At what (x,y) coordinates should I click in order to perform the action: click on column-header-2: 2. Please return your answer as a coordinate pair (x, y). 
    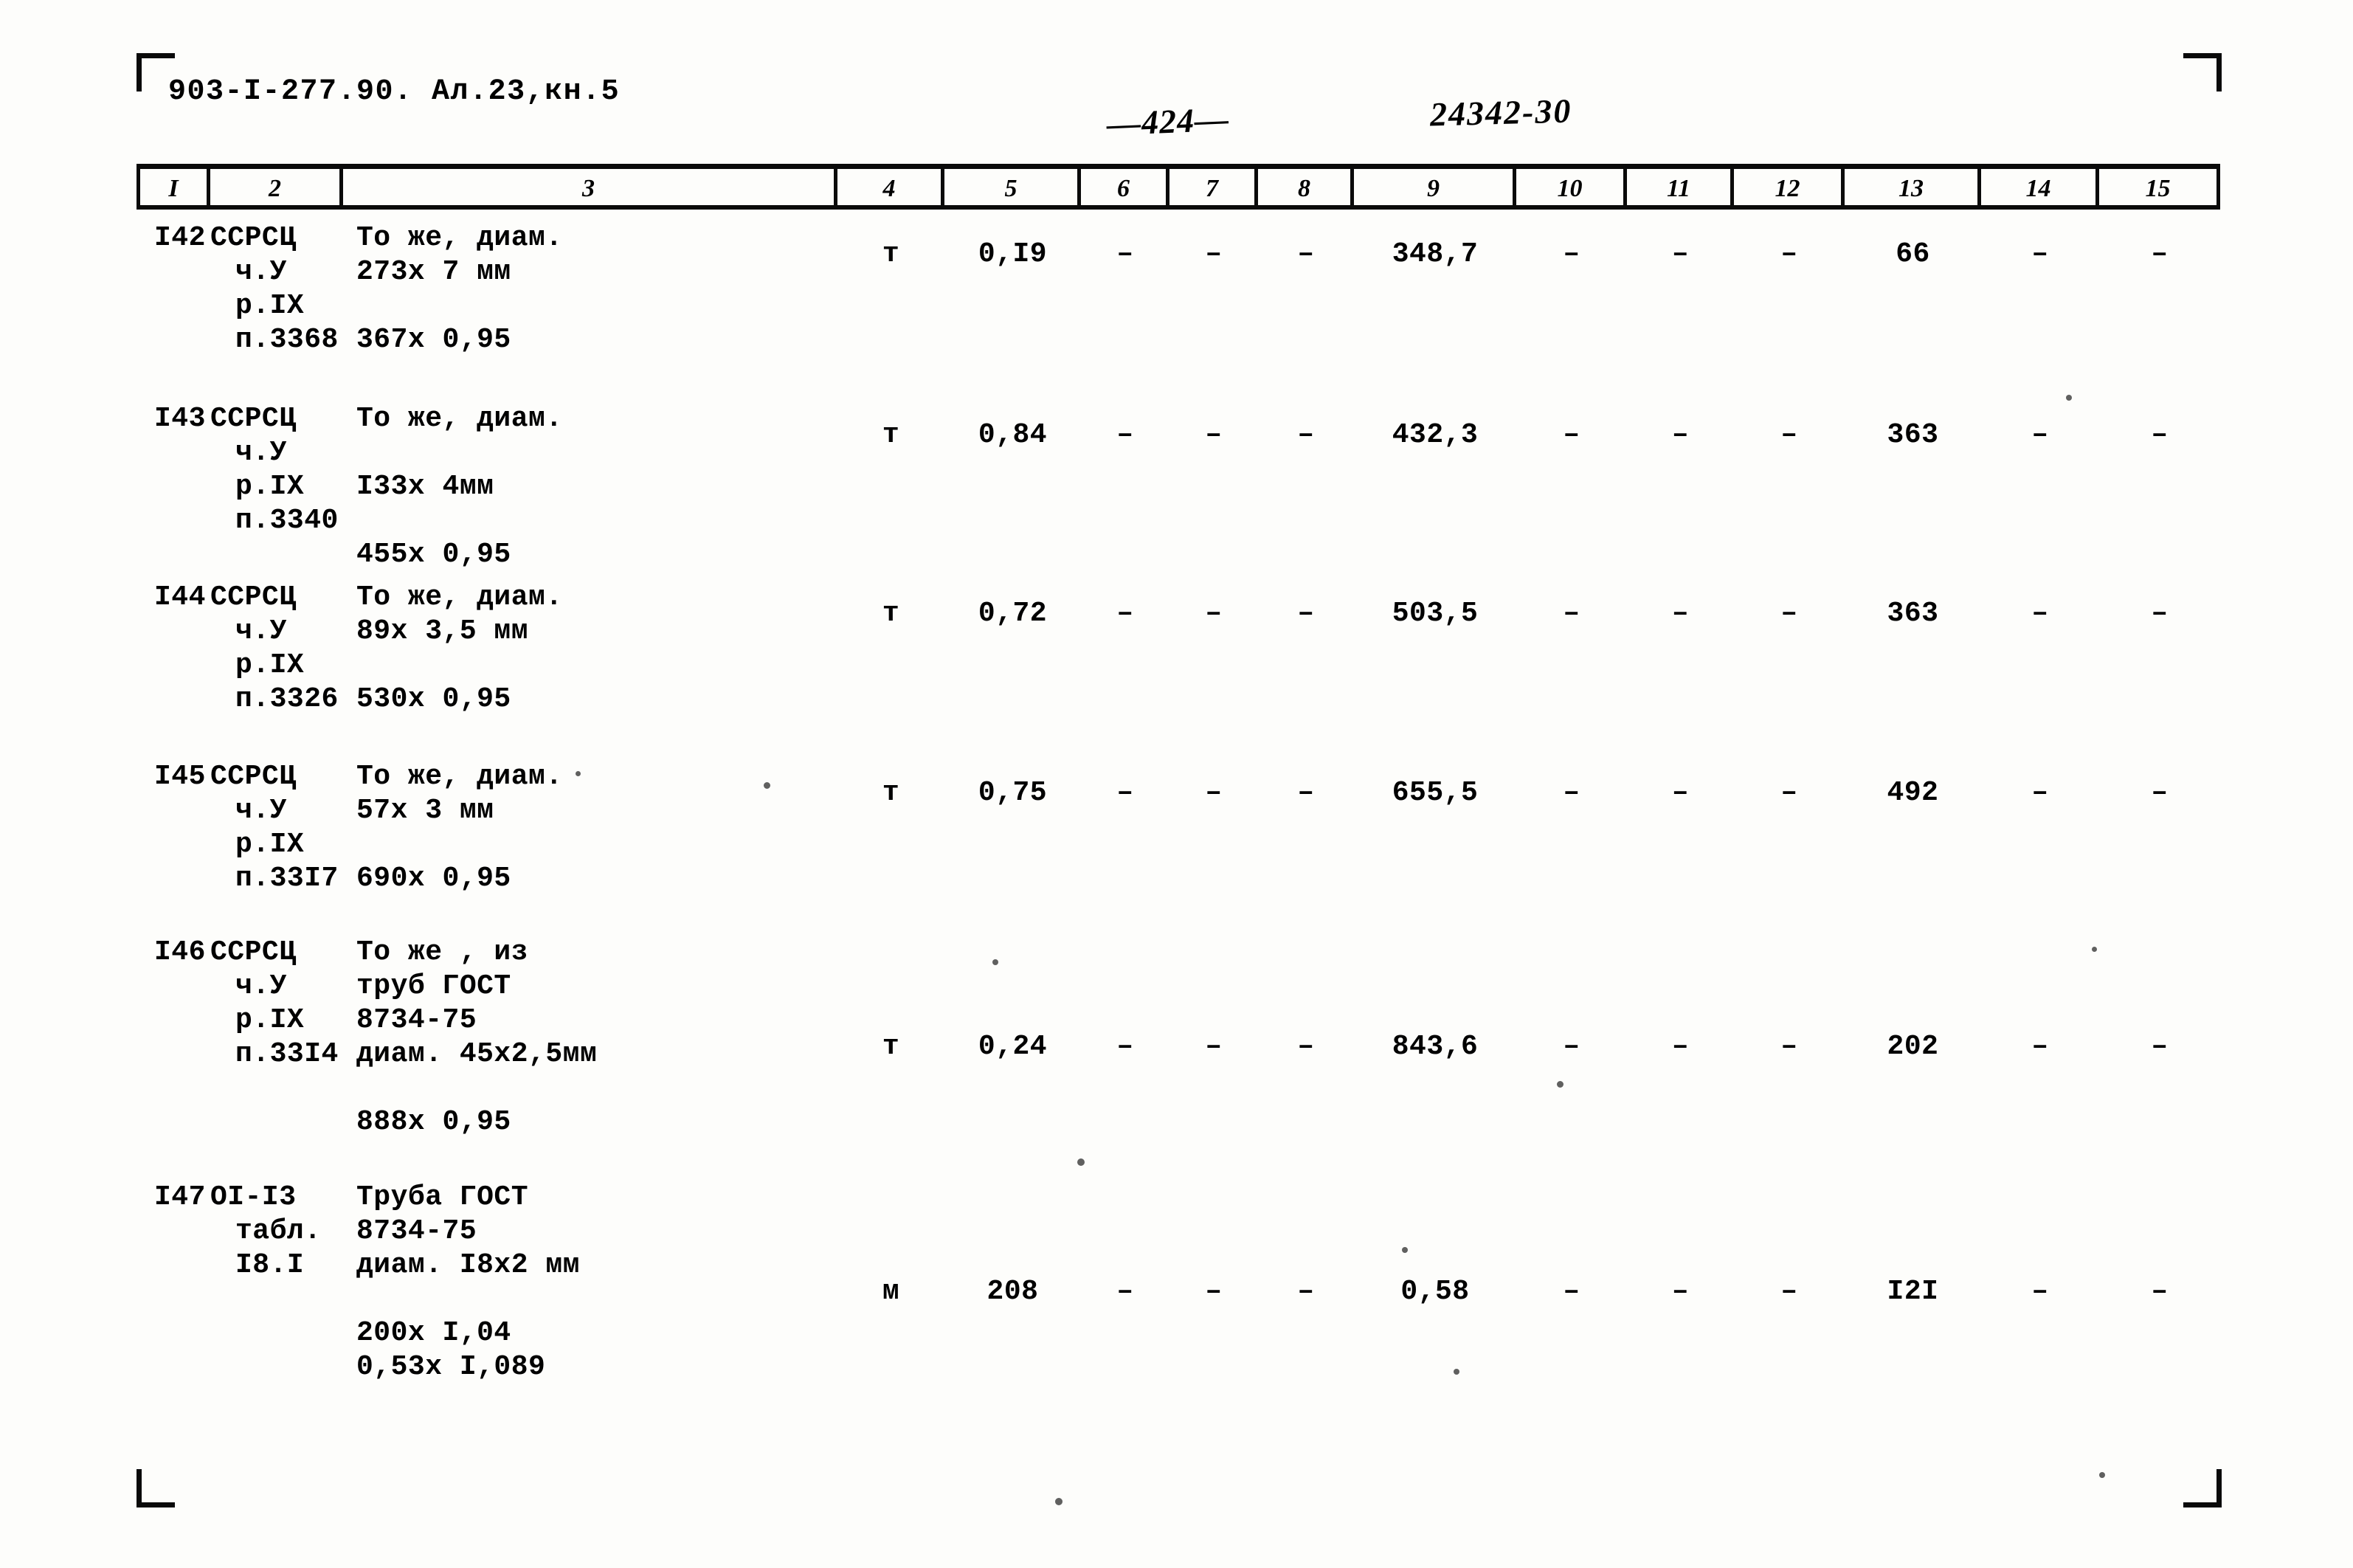
    Looking at the image, I should click on (276, 187).